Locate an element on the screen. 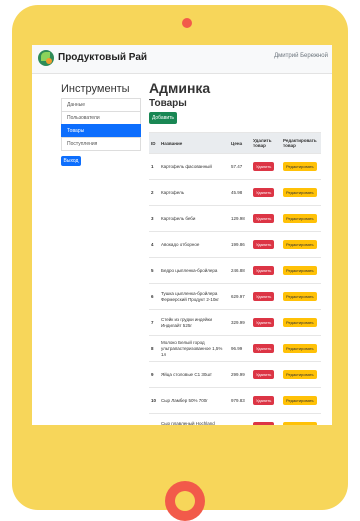  cell-name: Стейк из грудки индейки Индилайт 525г is located at coordinates (194, 322).